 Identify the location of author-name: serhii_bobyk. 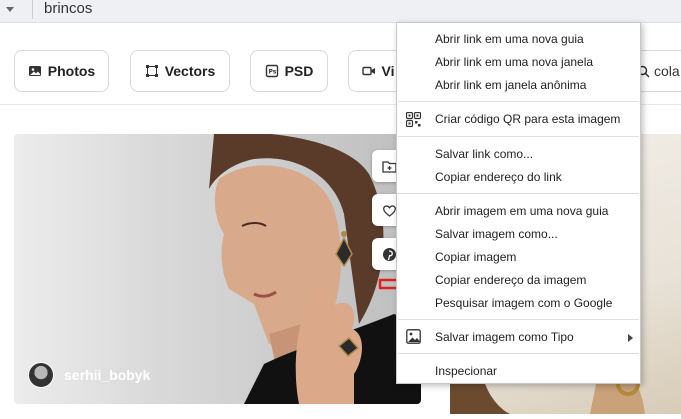
(107, 375).